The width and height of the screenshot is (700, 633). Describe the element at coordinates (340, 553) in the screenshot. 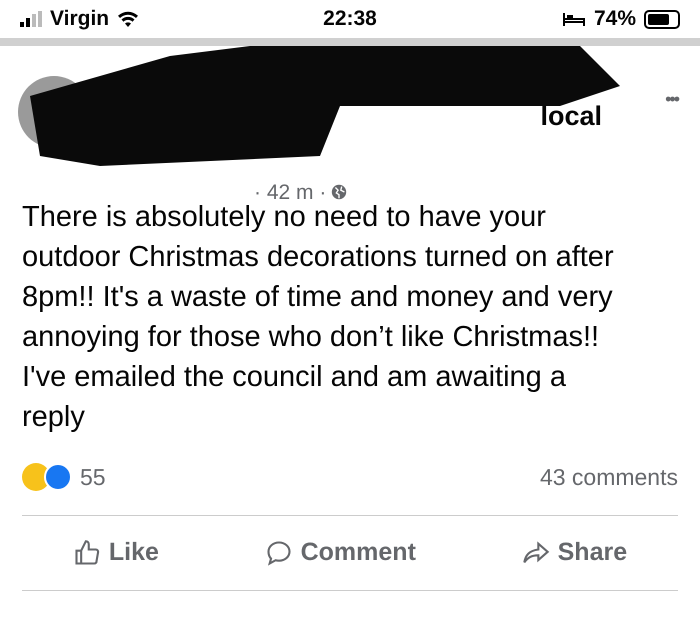

I see `post-action-button: Comment` at that location.